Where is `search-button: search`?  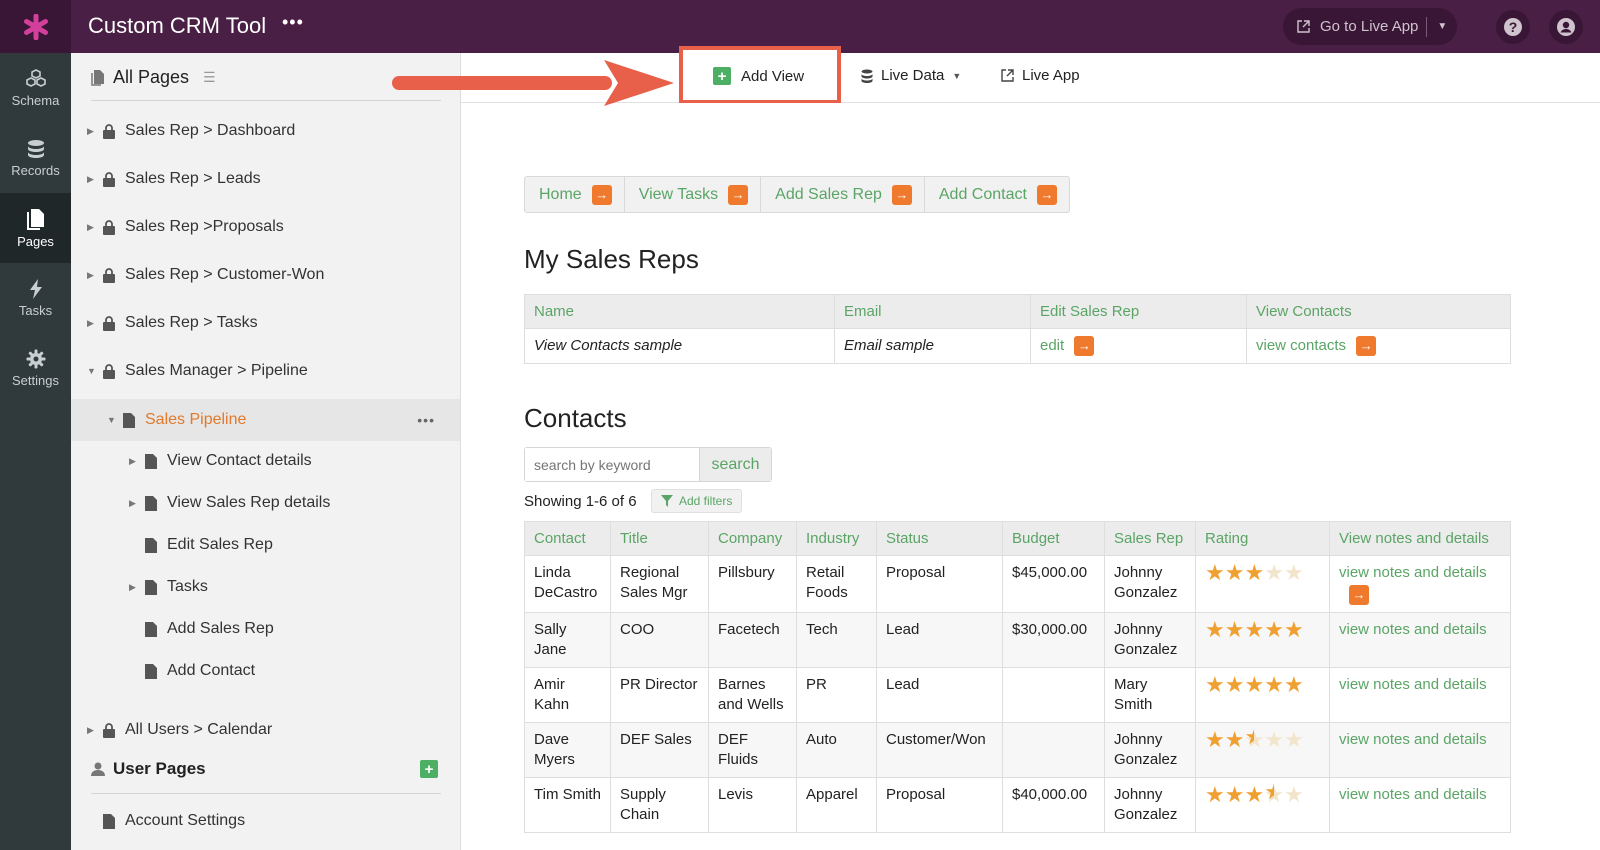 search-button: search is located at coordinates (735, 464).